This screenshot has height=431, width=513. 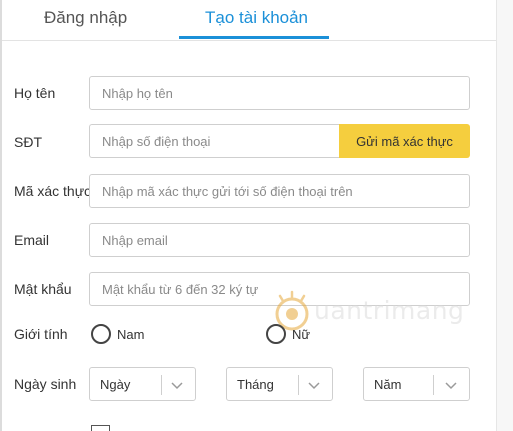 I want to click on gender-radio-male: Nam, so click(x=117, y=334).